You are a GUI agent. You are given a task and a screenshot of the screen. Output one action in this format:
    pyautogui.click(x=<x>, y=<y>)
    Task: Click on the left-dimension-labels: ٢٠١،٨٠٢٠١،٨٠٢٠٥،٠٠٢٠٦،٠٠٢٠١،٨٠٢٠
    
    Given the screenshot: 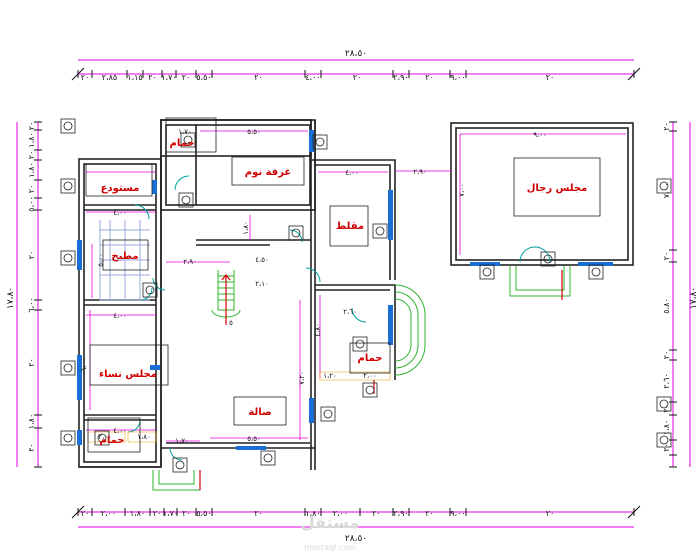 What is the action you would take?
    pyautogui.click(x=31, y=287)
    